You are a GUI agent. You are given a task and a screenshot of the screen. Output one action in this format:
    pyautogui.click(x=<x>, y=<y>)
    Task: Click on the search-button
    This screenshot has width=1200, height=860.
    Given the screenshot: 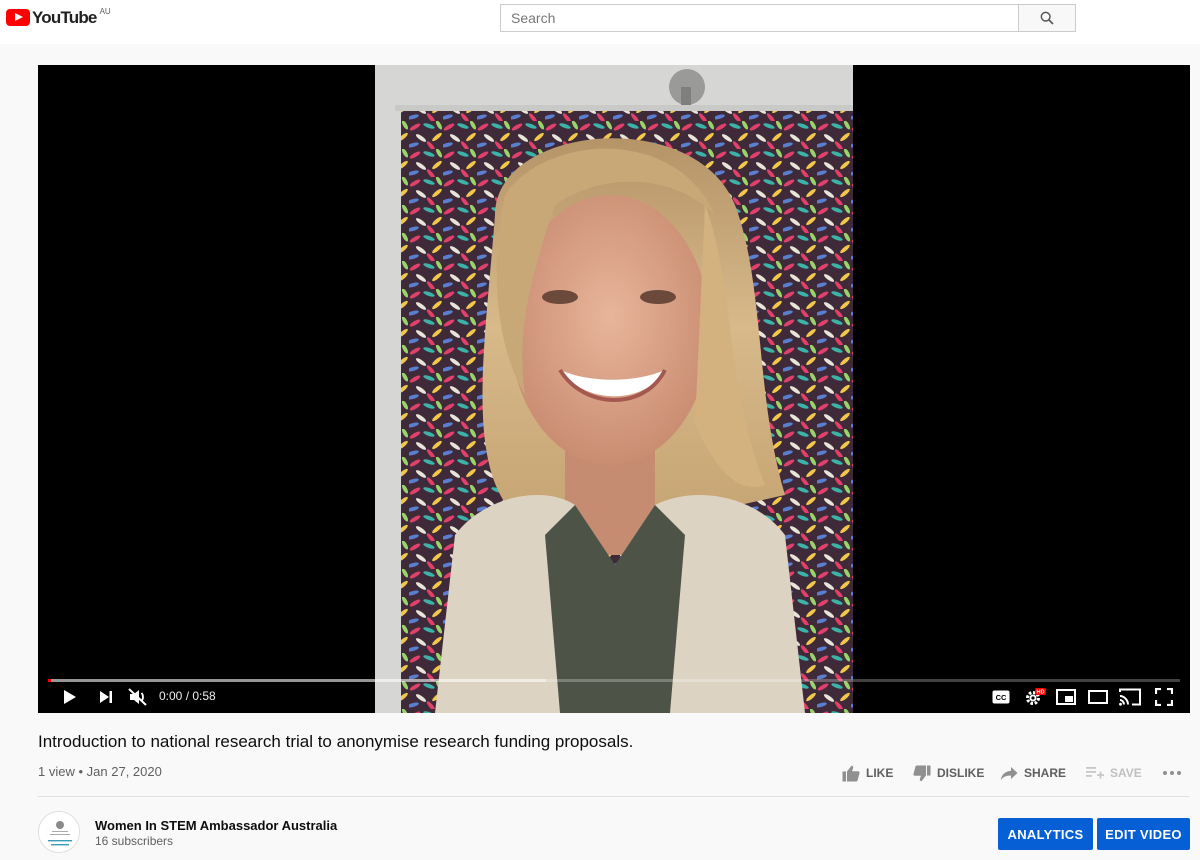 What is the action you would take?
    pyautogui.click(x=1047, y=18)
    